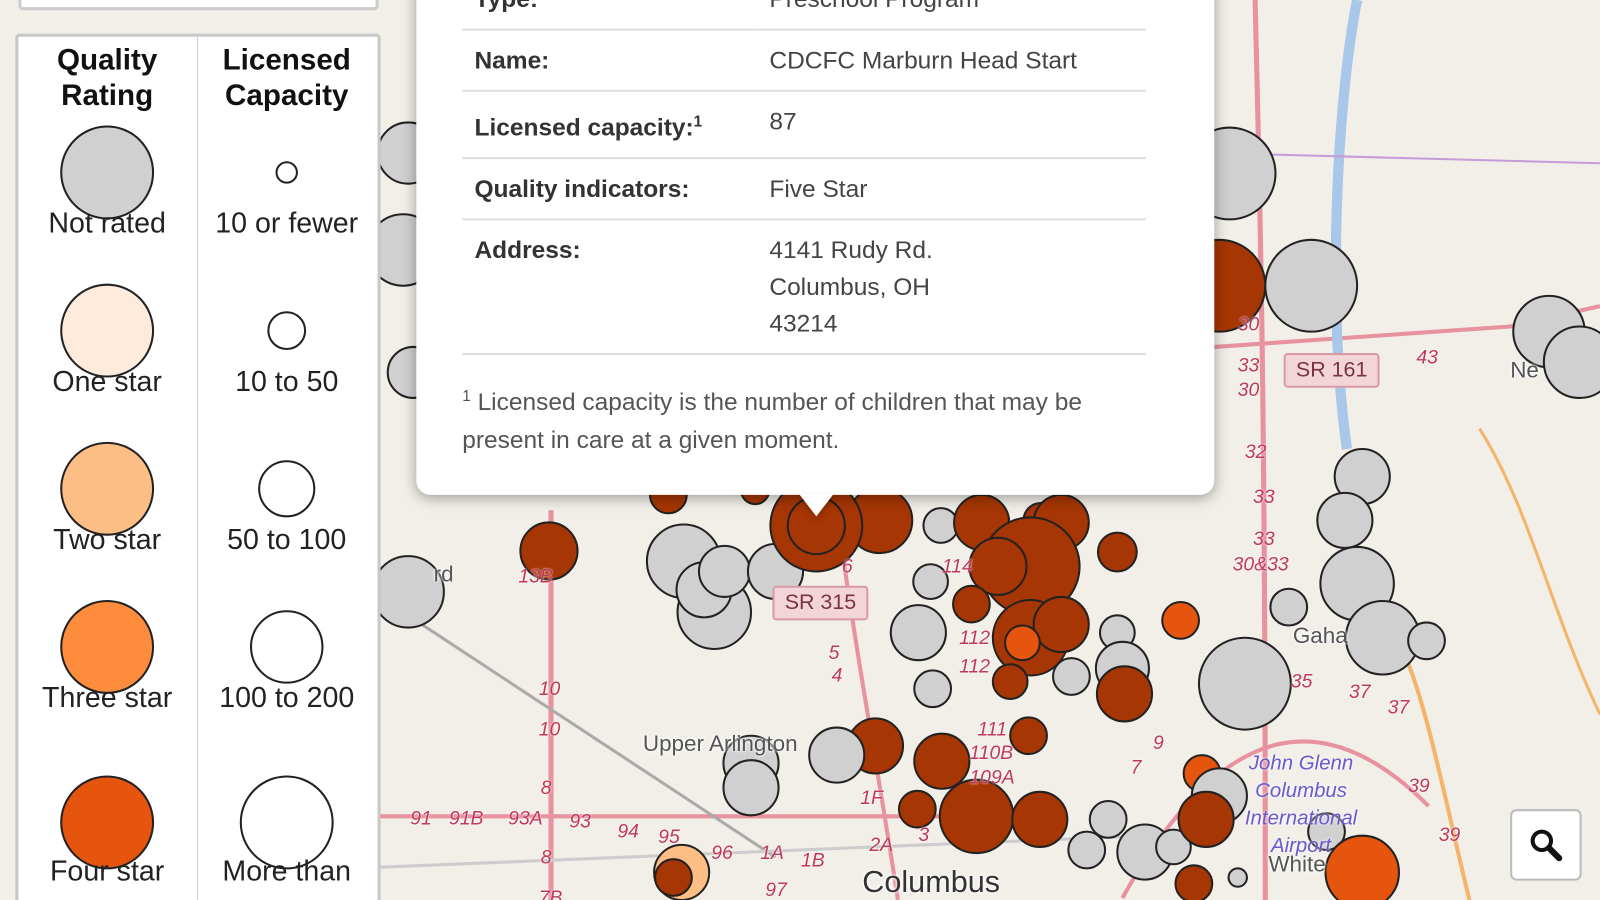 The image size is (1600, 900). What do you see at coordinates (931, 882) in the screenshot?
I see `place-label: Columbus` at bounding box center [931, 882].